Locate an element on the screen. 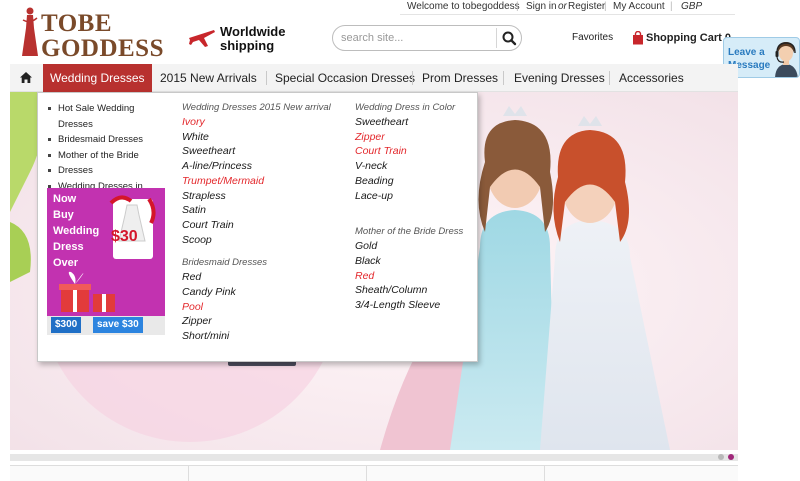  link-color-court-train: Court Train is located at coordinates (409, 151).